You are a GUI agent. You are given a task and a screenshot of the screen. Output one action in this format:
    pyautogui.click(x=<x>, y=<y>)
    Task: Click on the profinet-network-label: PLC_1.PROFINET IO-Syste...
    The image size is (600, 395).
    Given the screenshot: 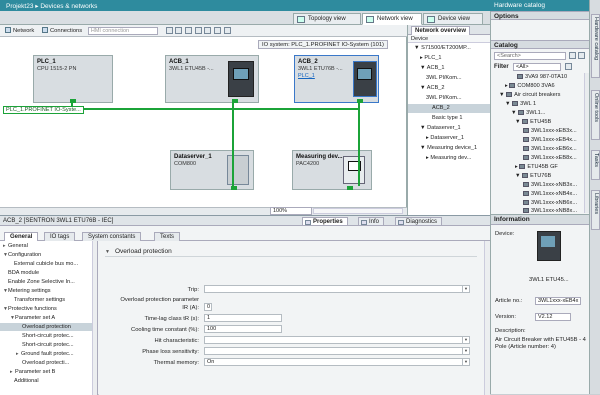 What is the action you would take?
    pyautogui.click(x=43, y=110)
    